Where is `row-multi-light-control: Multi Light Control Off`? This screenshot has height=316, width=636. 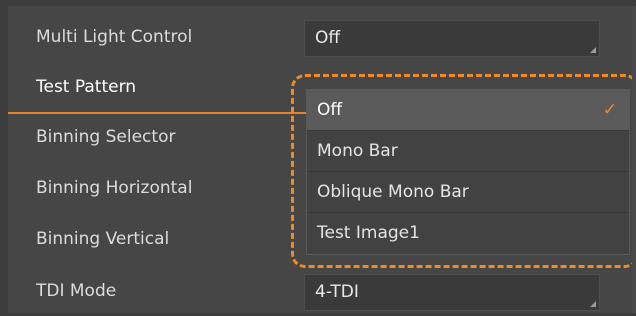
row-multi-light-control: Multi Light Control Off is located at coordinates (308, 37).